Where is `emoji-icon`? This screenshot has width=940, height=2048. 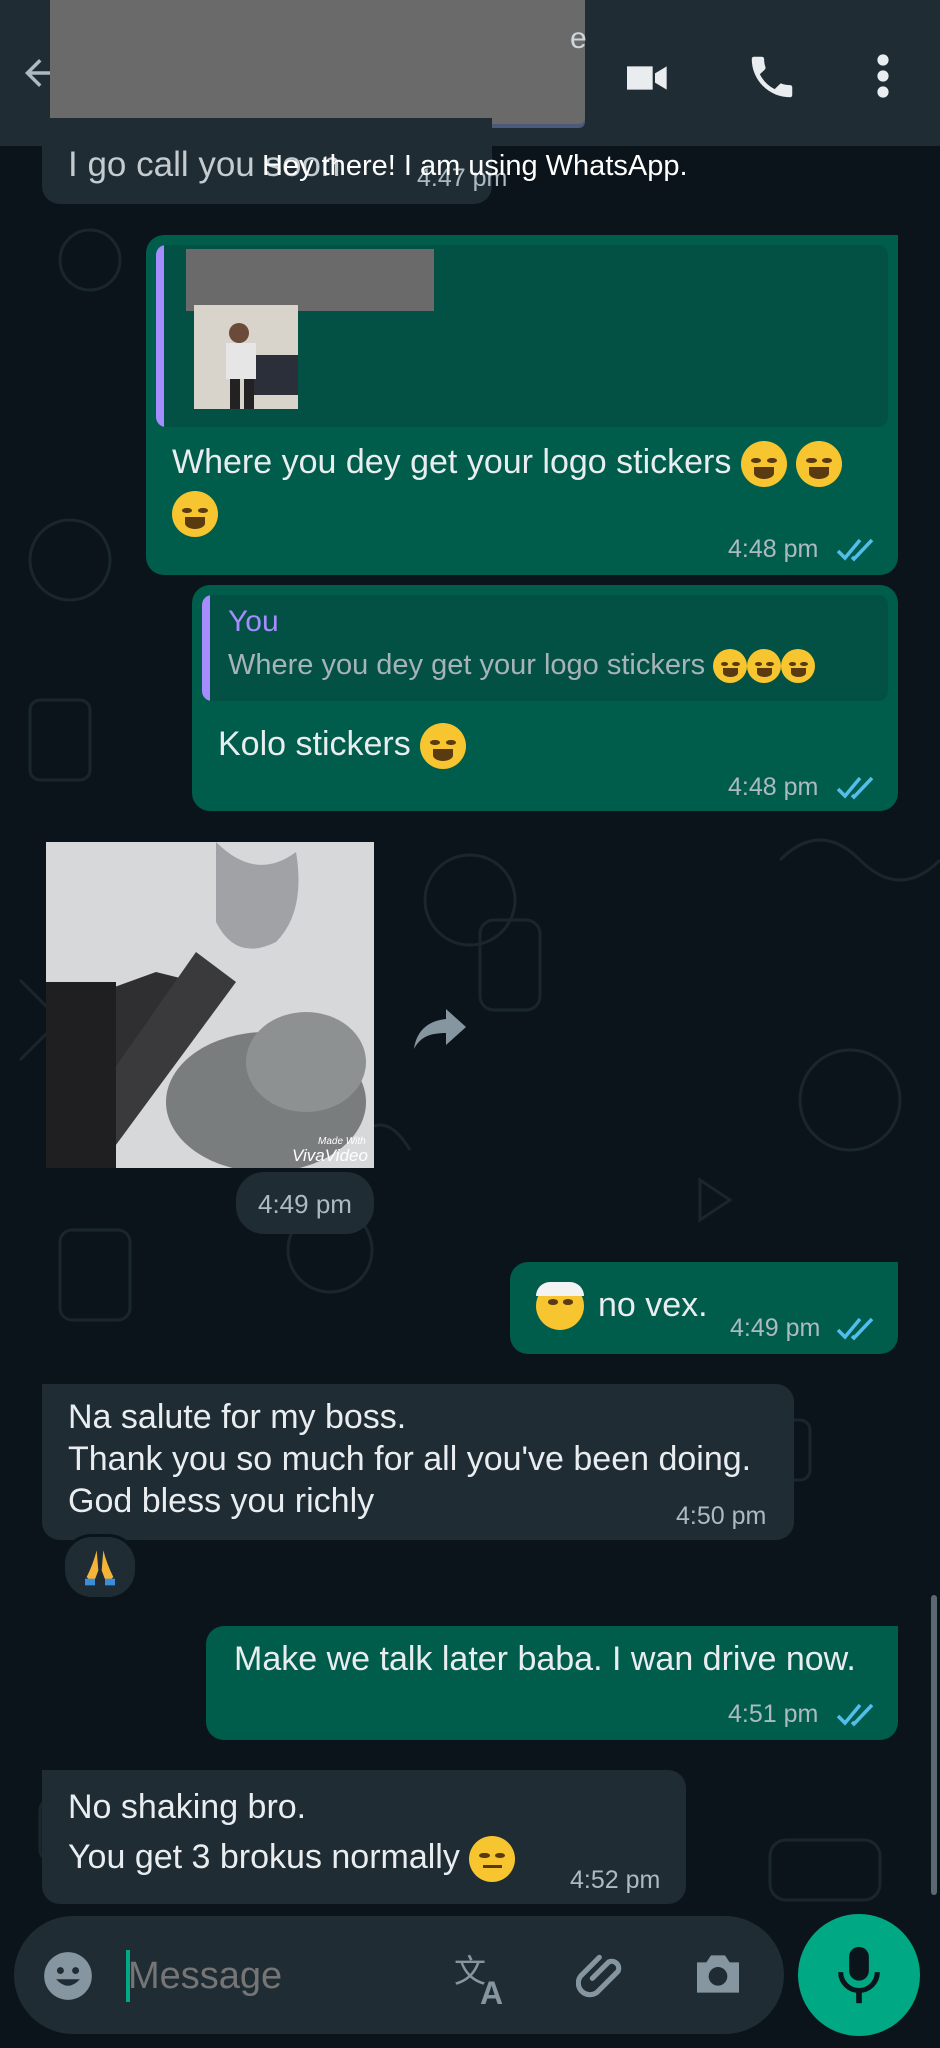 emoji-icon is located at coordinates (68, 1976).